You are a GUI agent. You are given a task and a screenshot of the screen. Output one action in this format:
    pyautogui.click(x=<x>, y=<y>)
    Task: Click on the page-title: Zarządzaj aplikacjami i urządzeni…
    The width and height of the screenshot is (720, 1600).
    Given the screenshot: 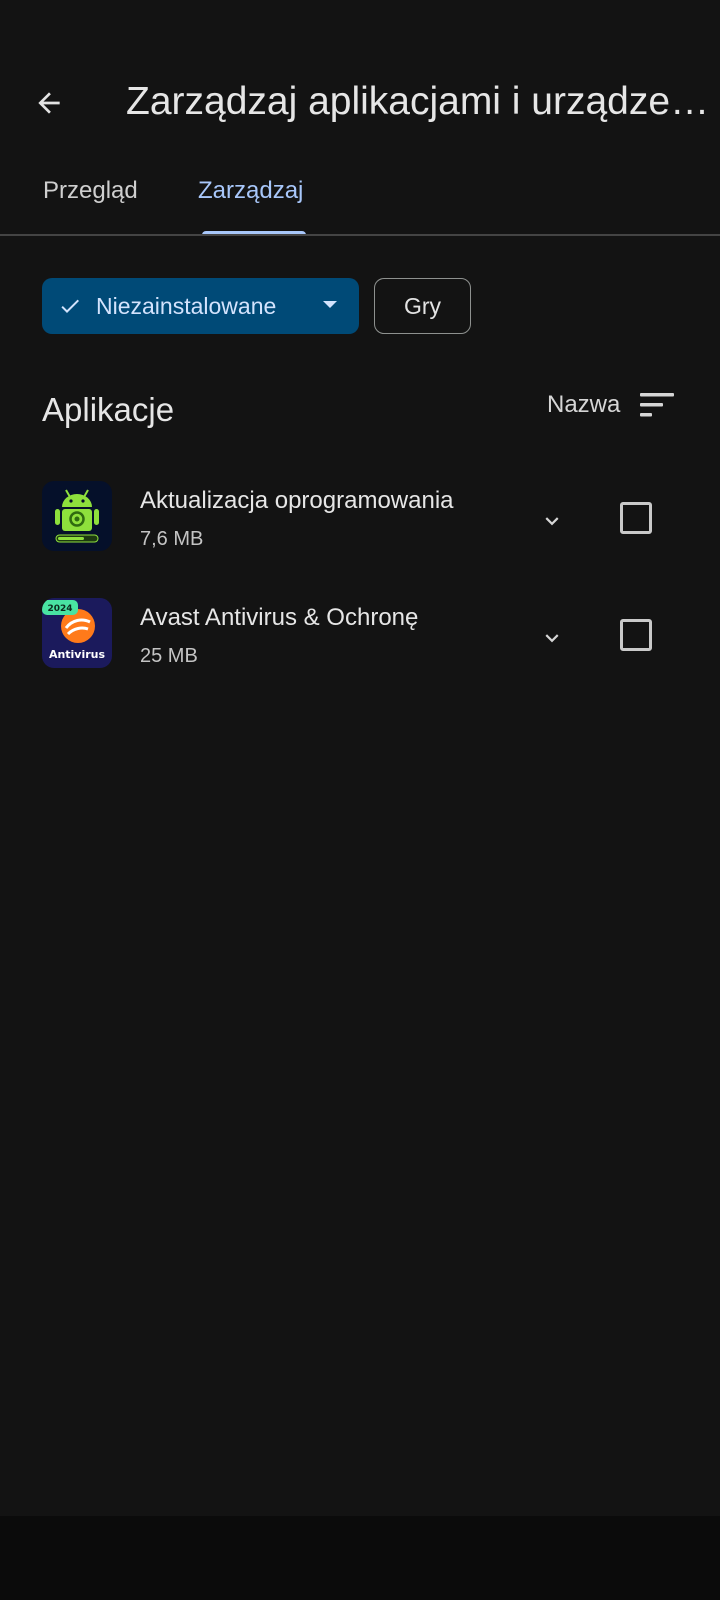 What is the action you would take?
    pyautogui.click(x=419, y=101)
    